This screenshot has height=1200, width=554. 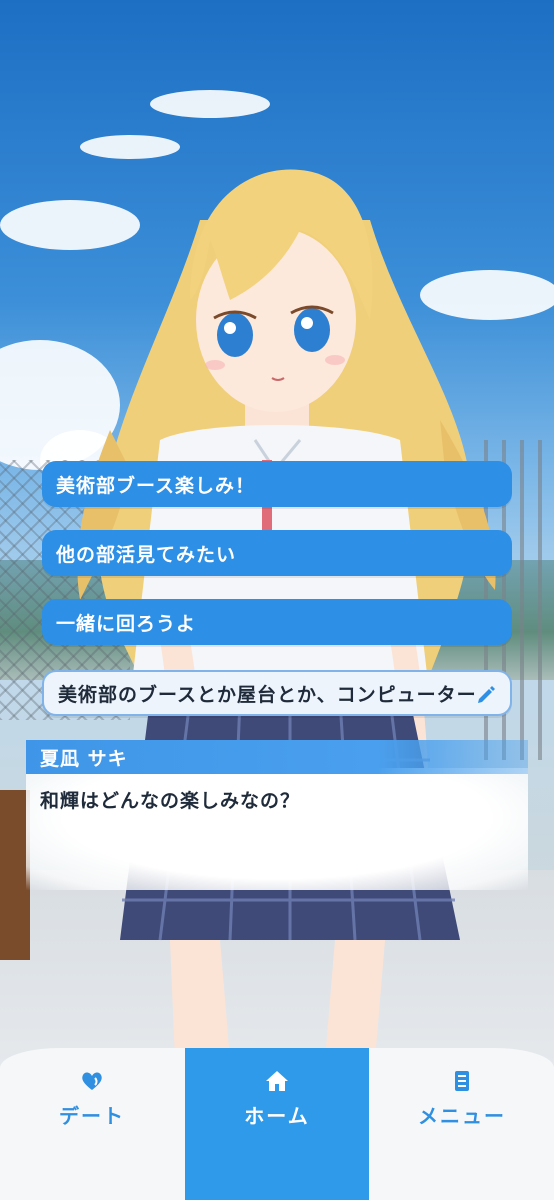 What do you see at coordinates (277, 484) in the screenshot?
I see `choice-button: 美術部ブース楽しみ！` at bounding box center [277, 484].